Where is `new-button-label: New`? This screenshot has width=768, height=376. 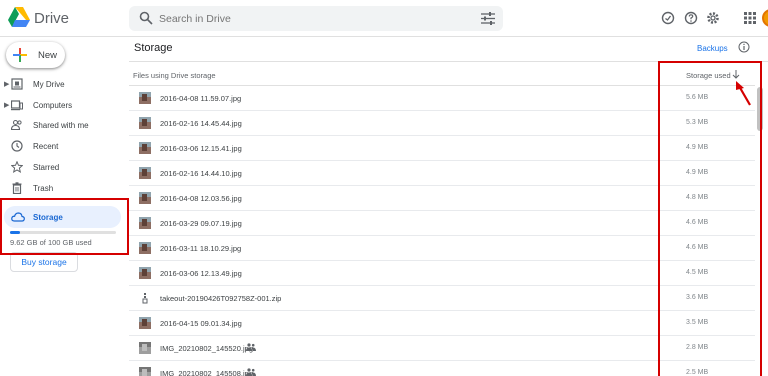 new-button-label: New is located at coordinates (48, 55).